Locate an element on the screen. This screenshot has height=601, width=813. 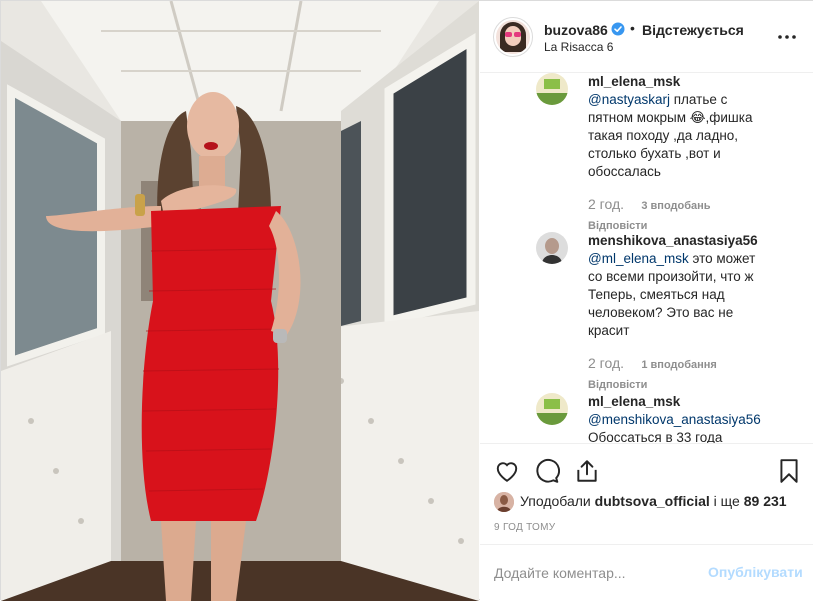
comment-text: Обоссаться в 33 года is located at coordinates (655, 436).